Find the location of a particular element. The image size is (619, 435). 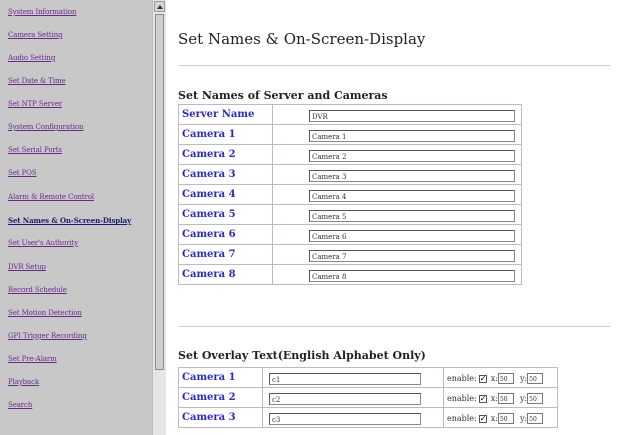

camera-name-input: Camera 8 is located at coordinates (412, 275).